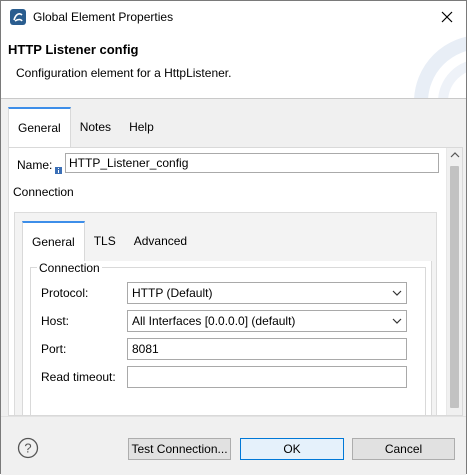  I want to click on scrollbar-thumb, so click(454, 287).